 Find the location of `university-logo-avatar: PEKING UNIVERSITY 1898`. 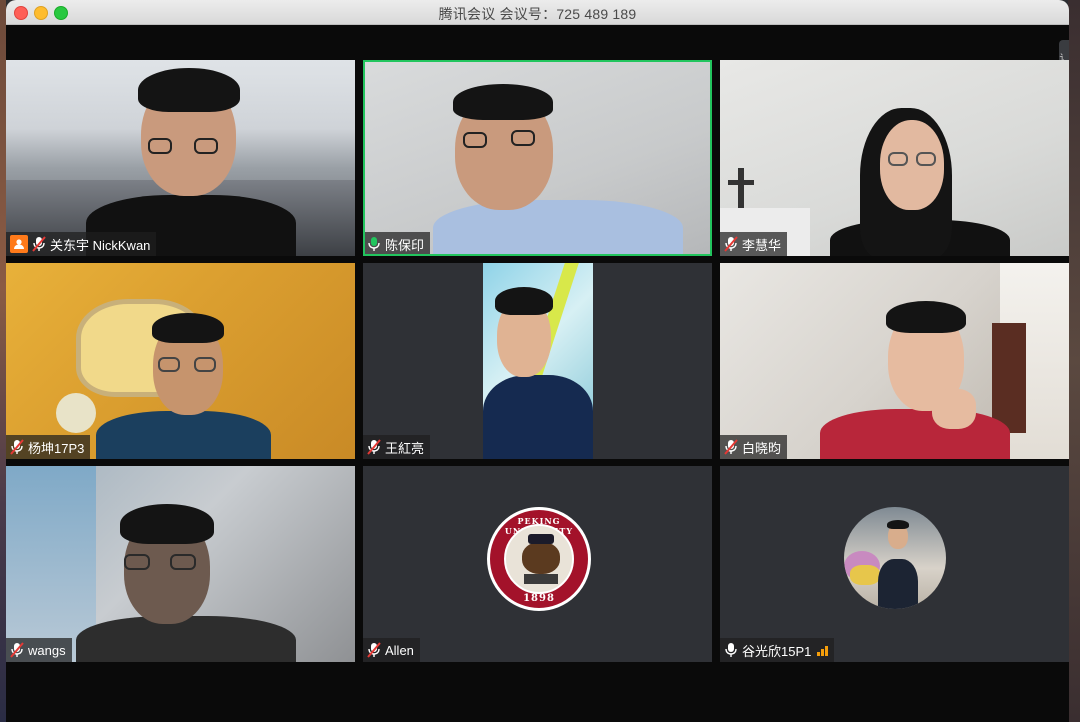

university-logo-avatar: PEKING UNIVERSITY 1898 is located at coordinates (539, 559).